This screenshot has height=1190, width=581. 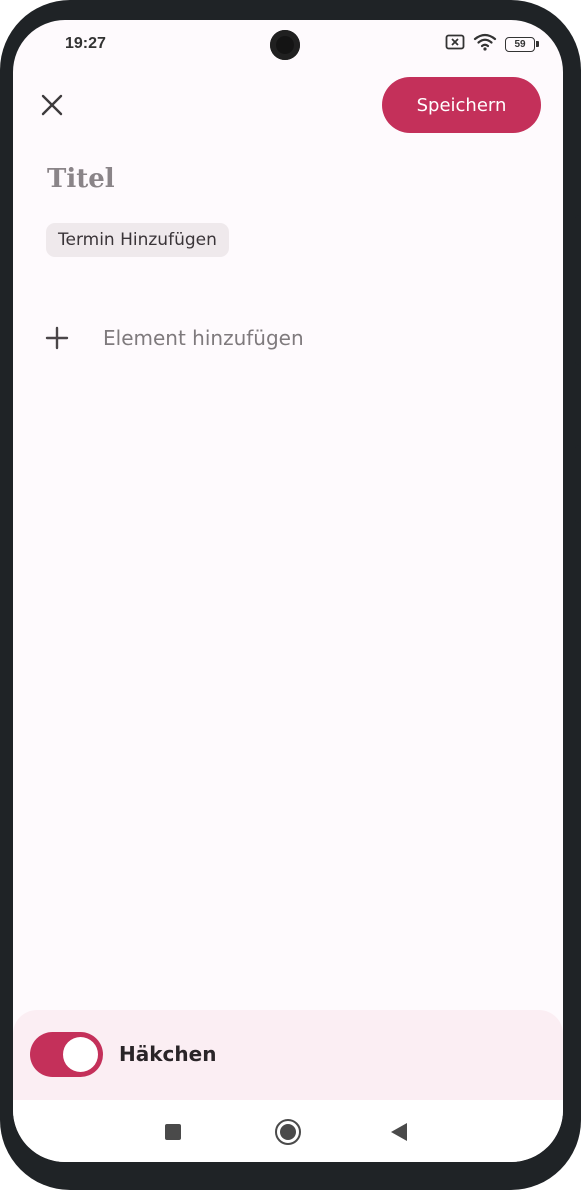 What do you see at coordinates (168, 1054) in the screenshot?
I see `toggle-label: Häkchen` at bounding box center [168, 1054].